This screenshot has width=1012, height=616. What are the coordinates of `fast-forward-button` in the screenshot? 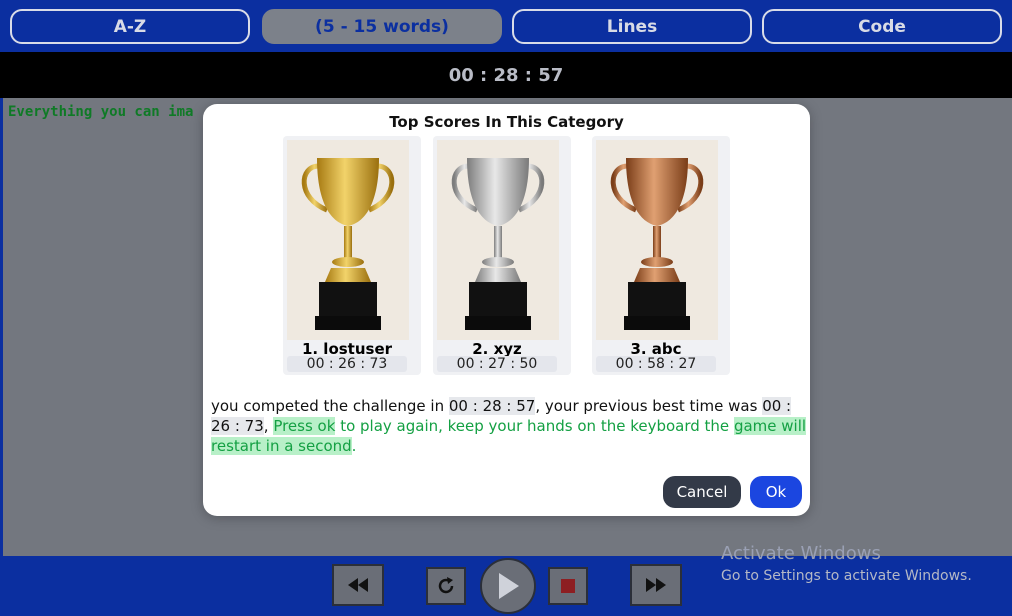 It's located at (656, 585).